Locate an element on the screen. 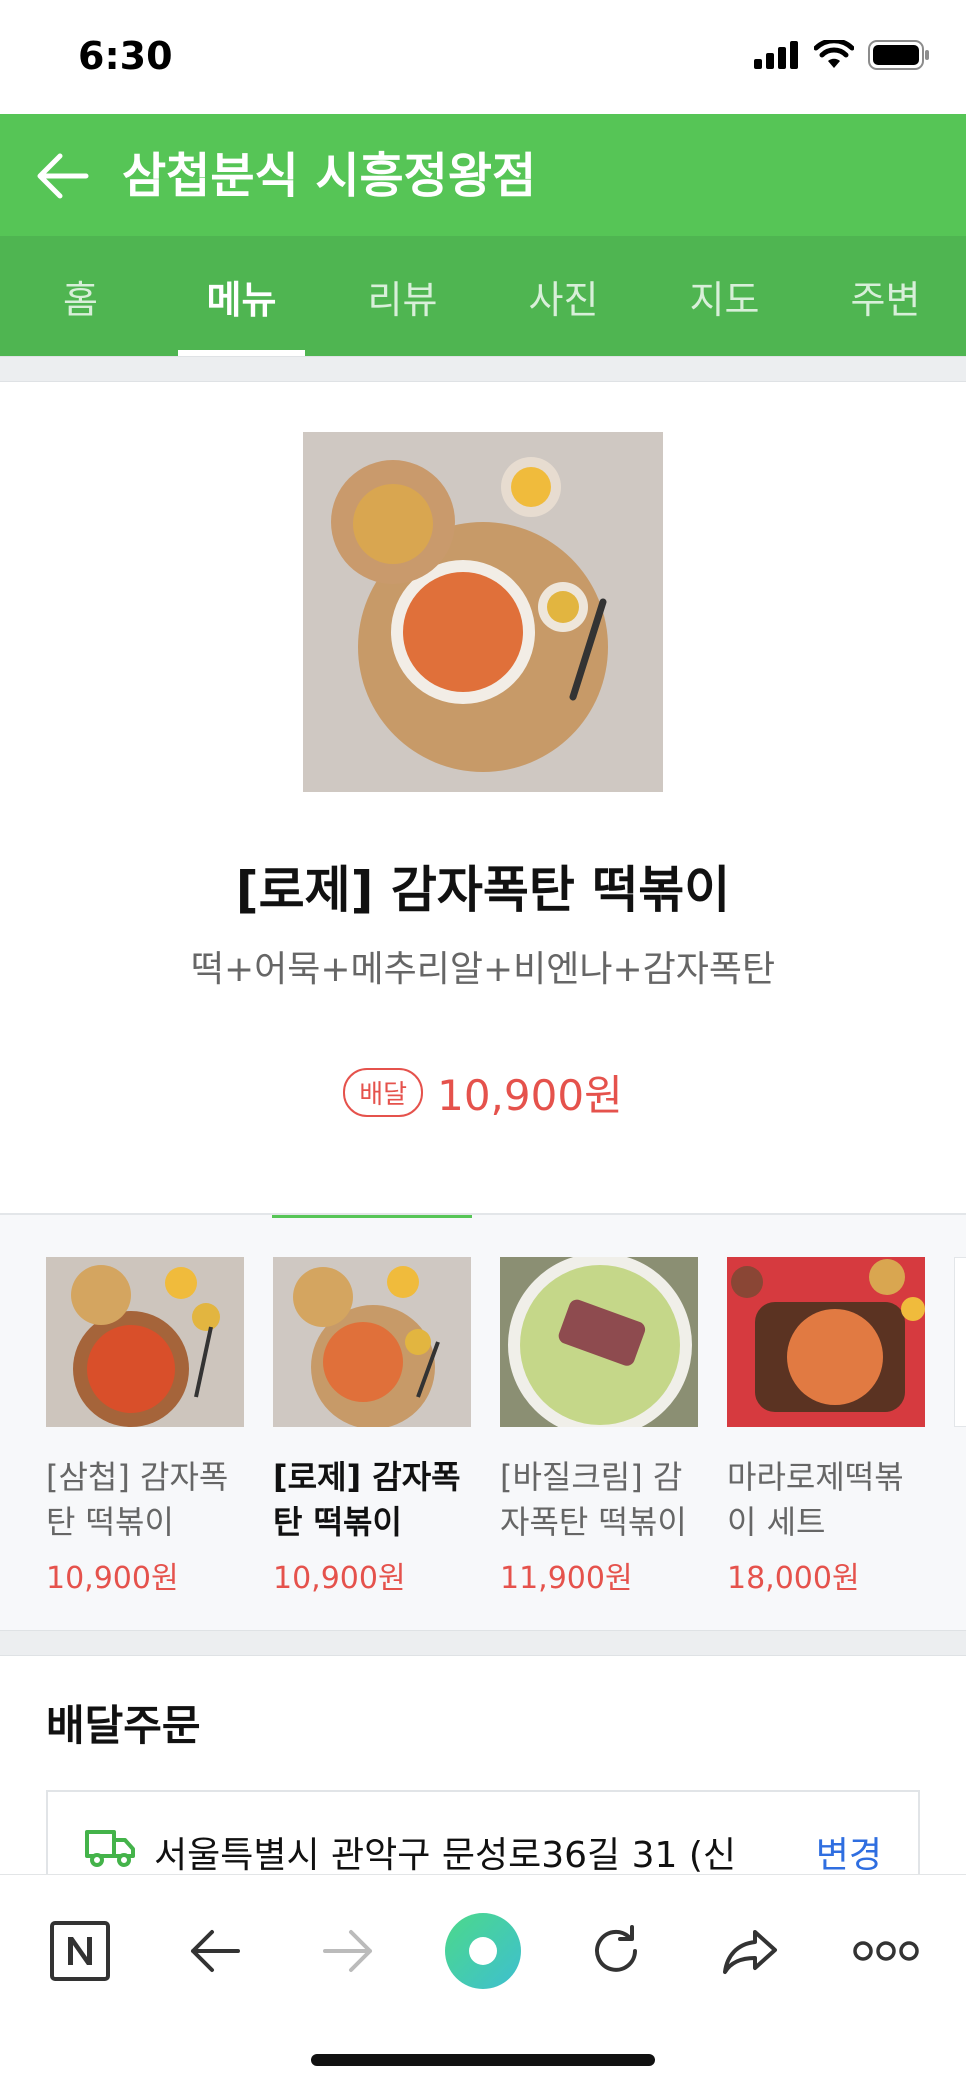 The image size is (966, 2092). product-image is located at coordinates (483, 612).